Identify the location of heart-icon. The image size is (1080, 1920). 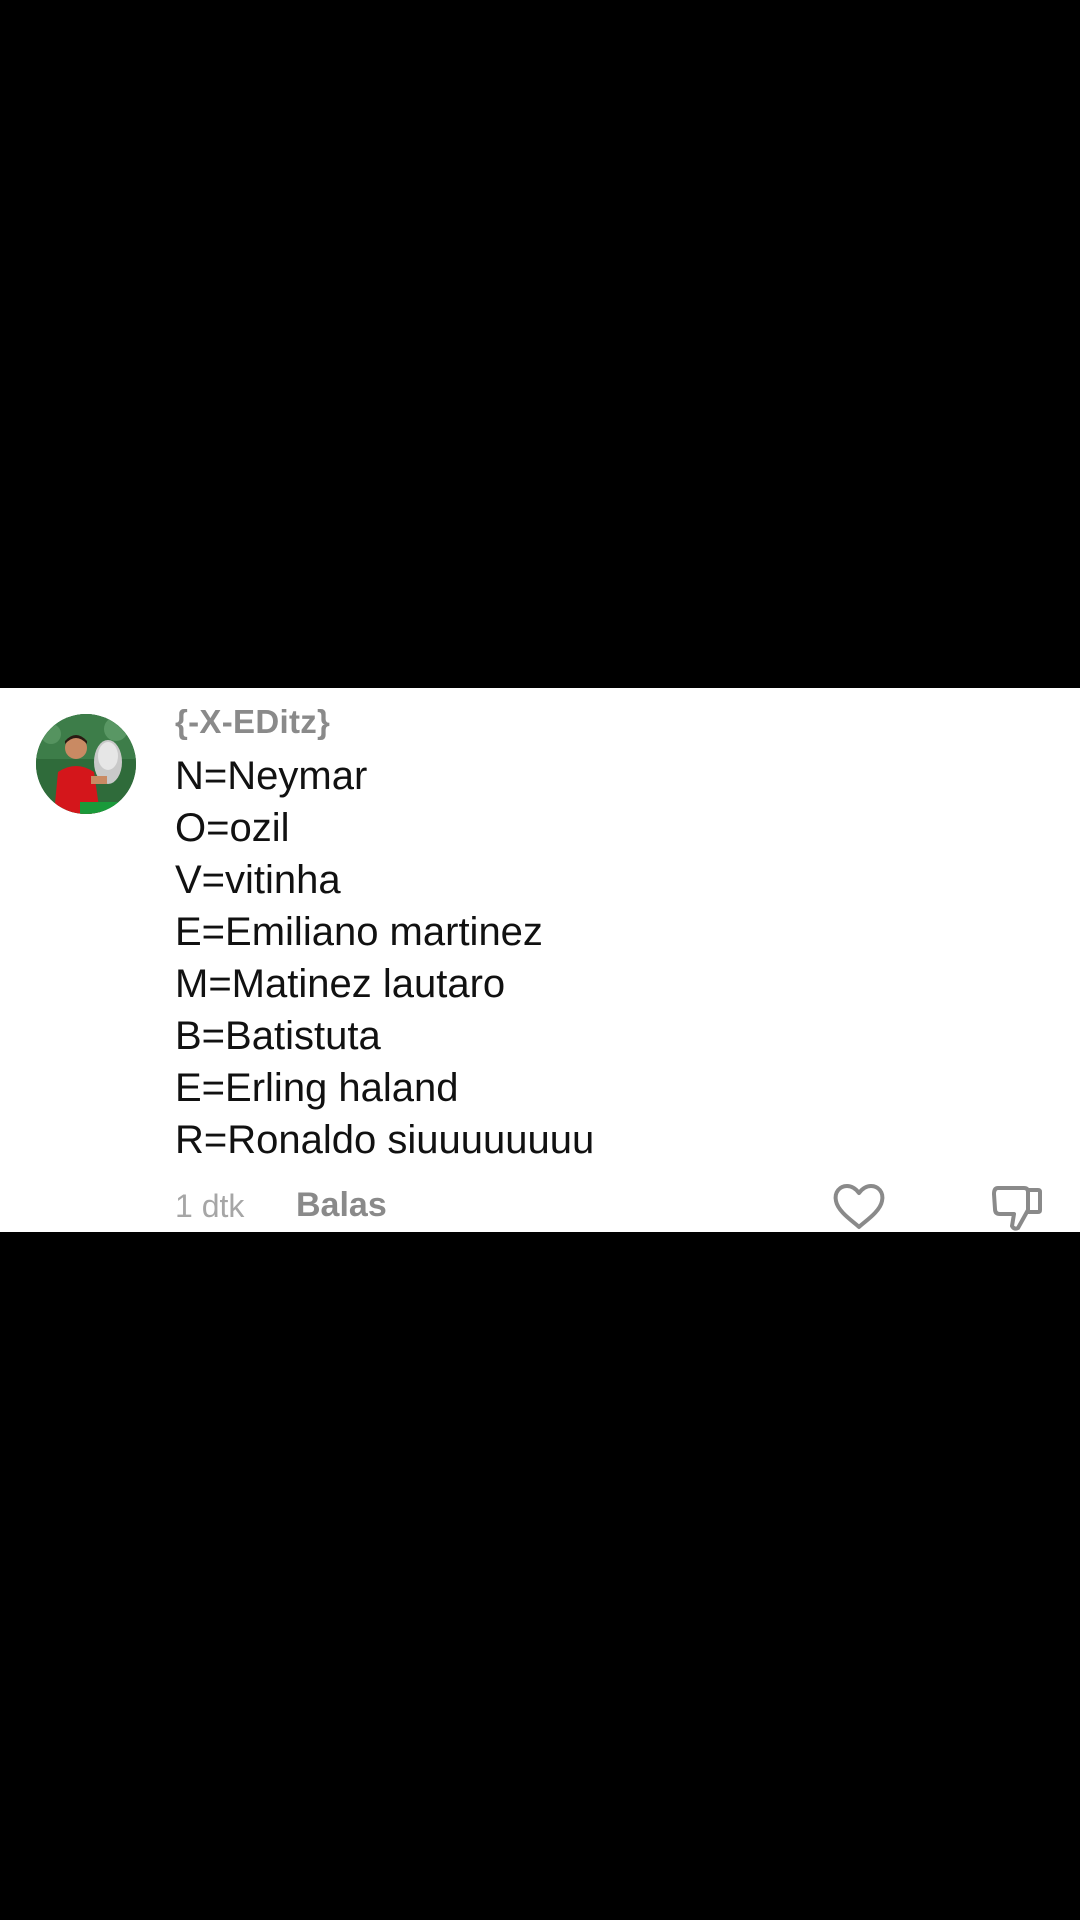
(859, 1206).